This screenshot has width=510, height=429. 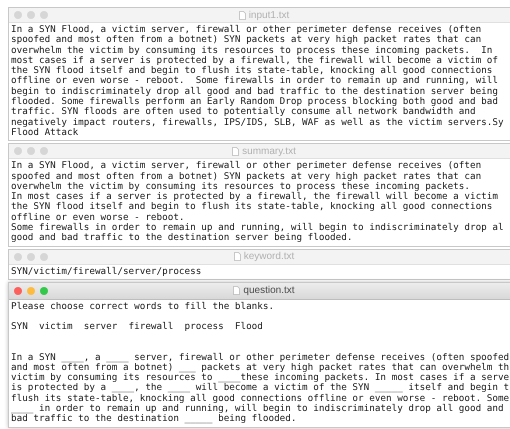 What do you see at coordinates (137, 327) in the screenshot?
I see `text-line: SYN victim server firewall process Flood` at bounding box center [137, 327].